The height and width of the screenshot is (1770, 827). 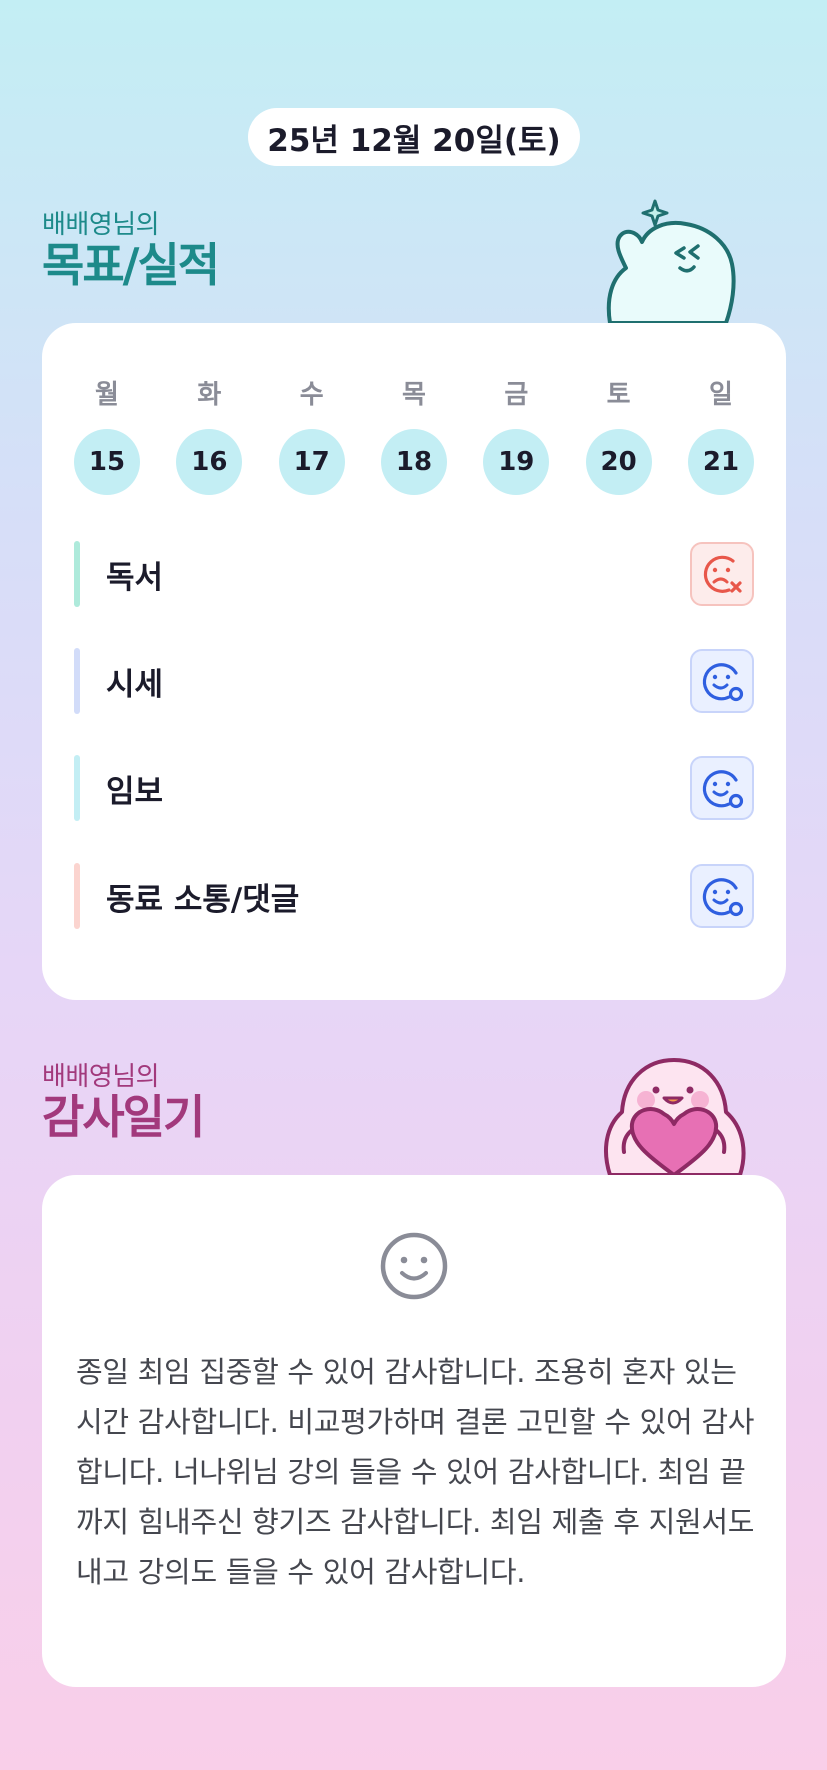 I want to click on date-header: 25년 12월 20일(토), so click(x=414, y=137).